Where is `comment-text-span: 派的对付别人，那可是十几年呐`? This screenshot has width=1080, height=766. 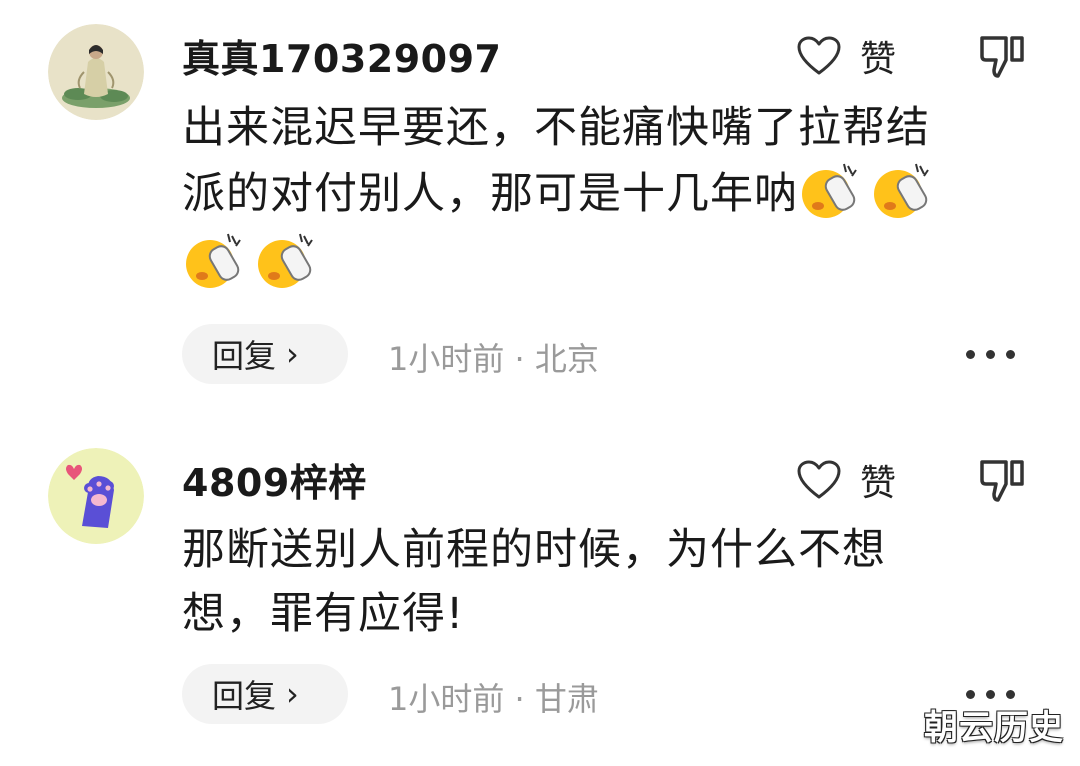
comment-text-span: 派的对付别人，那可是十几年呐 is located at coordinates (490, 194).